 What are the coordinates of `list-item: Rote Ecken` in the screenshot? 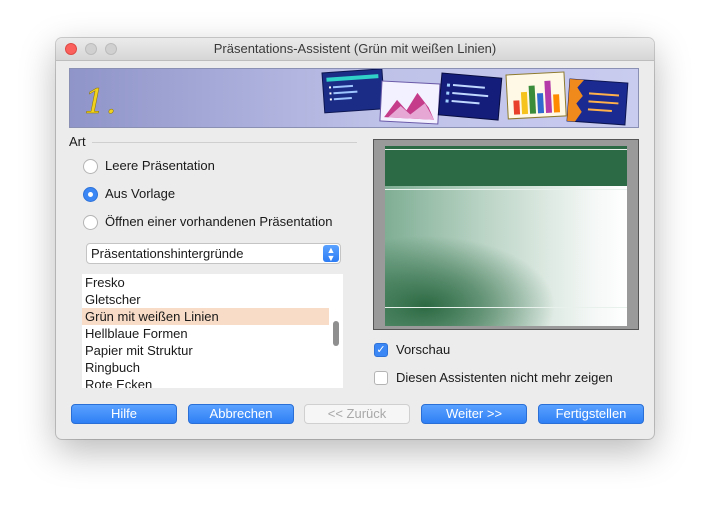 It's located at (205, 382).